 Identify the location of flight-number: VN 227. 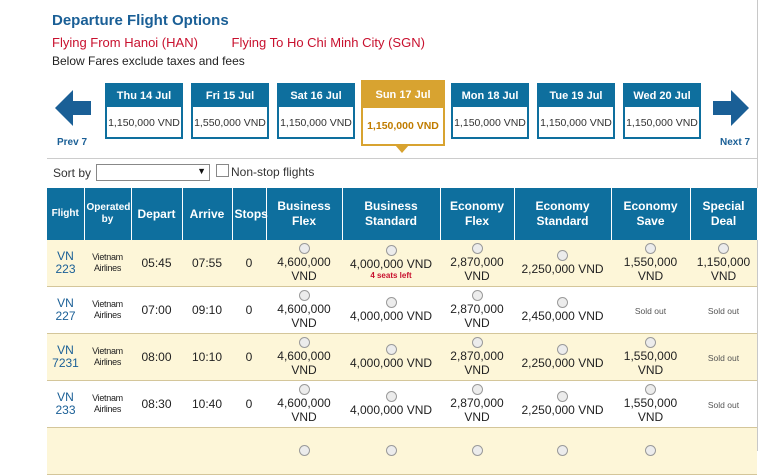
(65, 310).